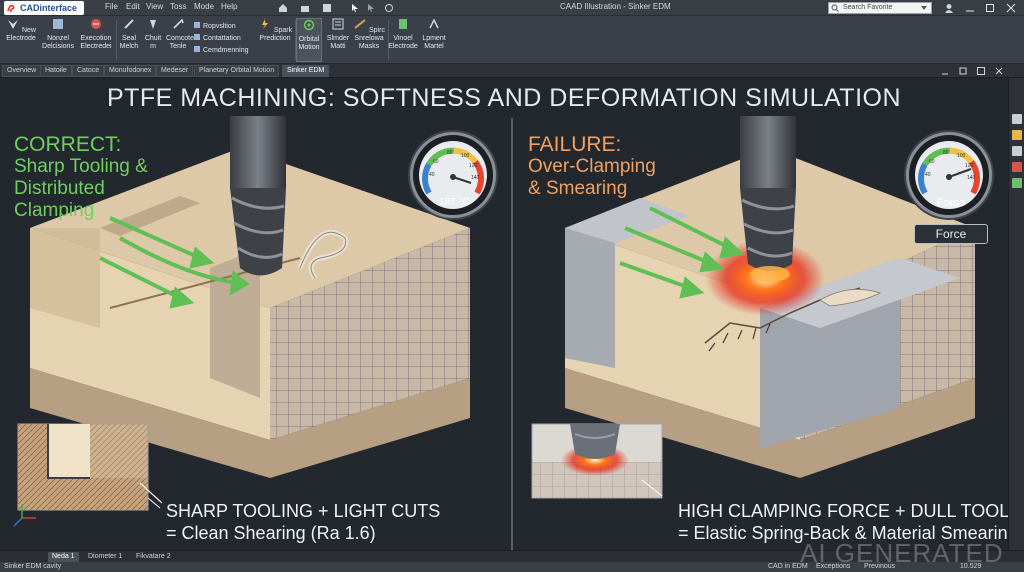  I want to click on ribbon-separator, so click(116, 40).